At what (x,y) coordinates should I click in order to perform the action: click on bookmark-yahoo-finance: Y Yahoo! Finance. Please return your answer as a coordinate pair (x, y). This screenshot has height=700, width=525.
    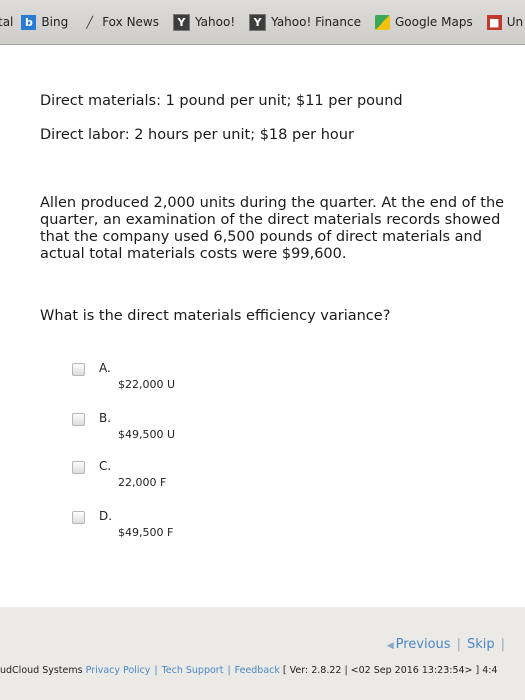
    Looking at the image, I should click on (305, 22).